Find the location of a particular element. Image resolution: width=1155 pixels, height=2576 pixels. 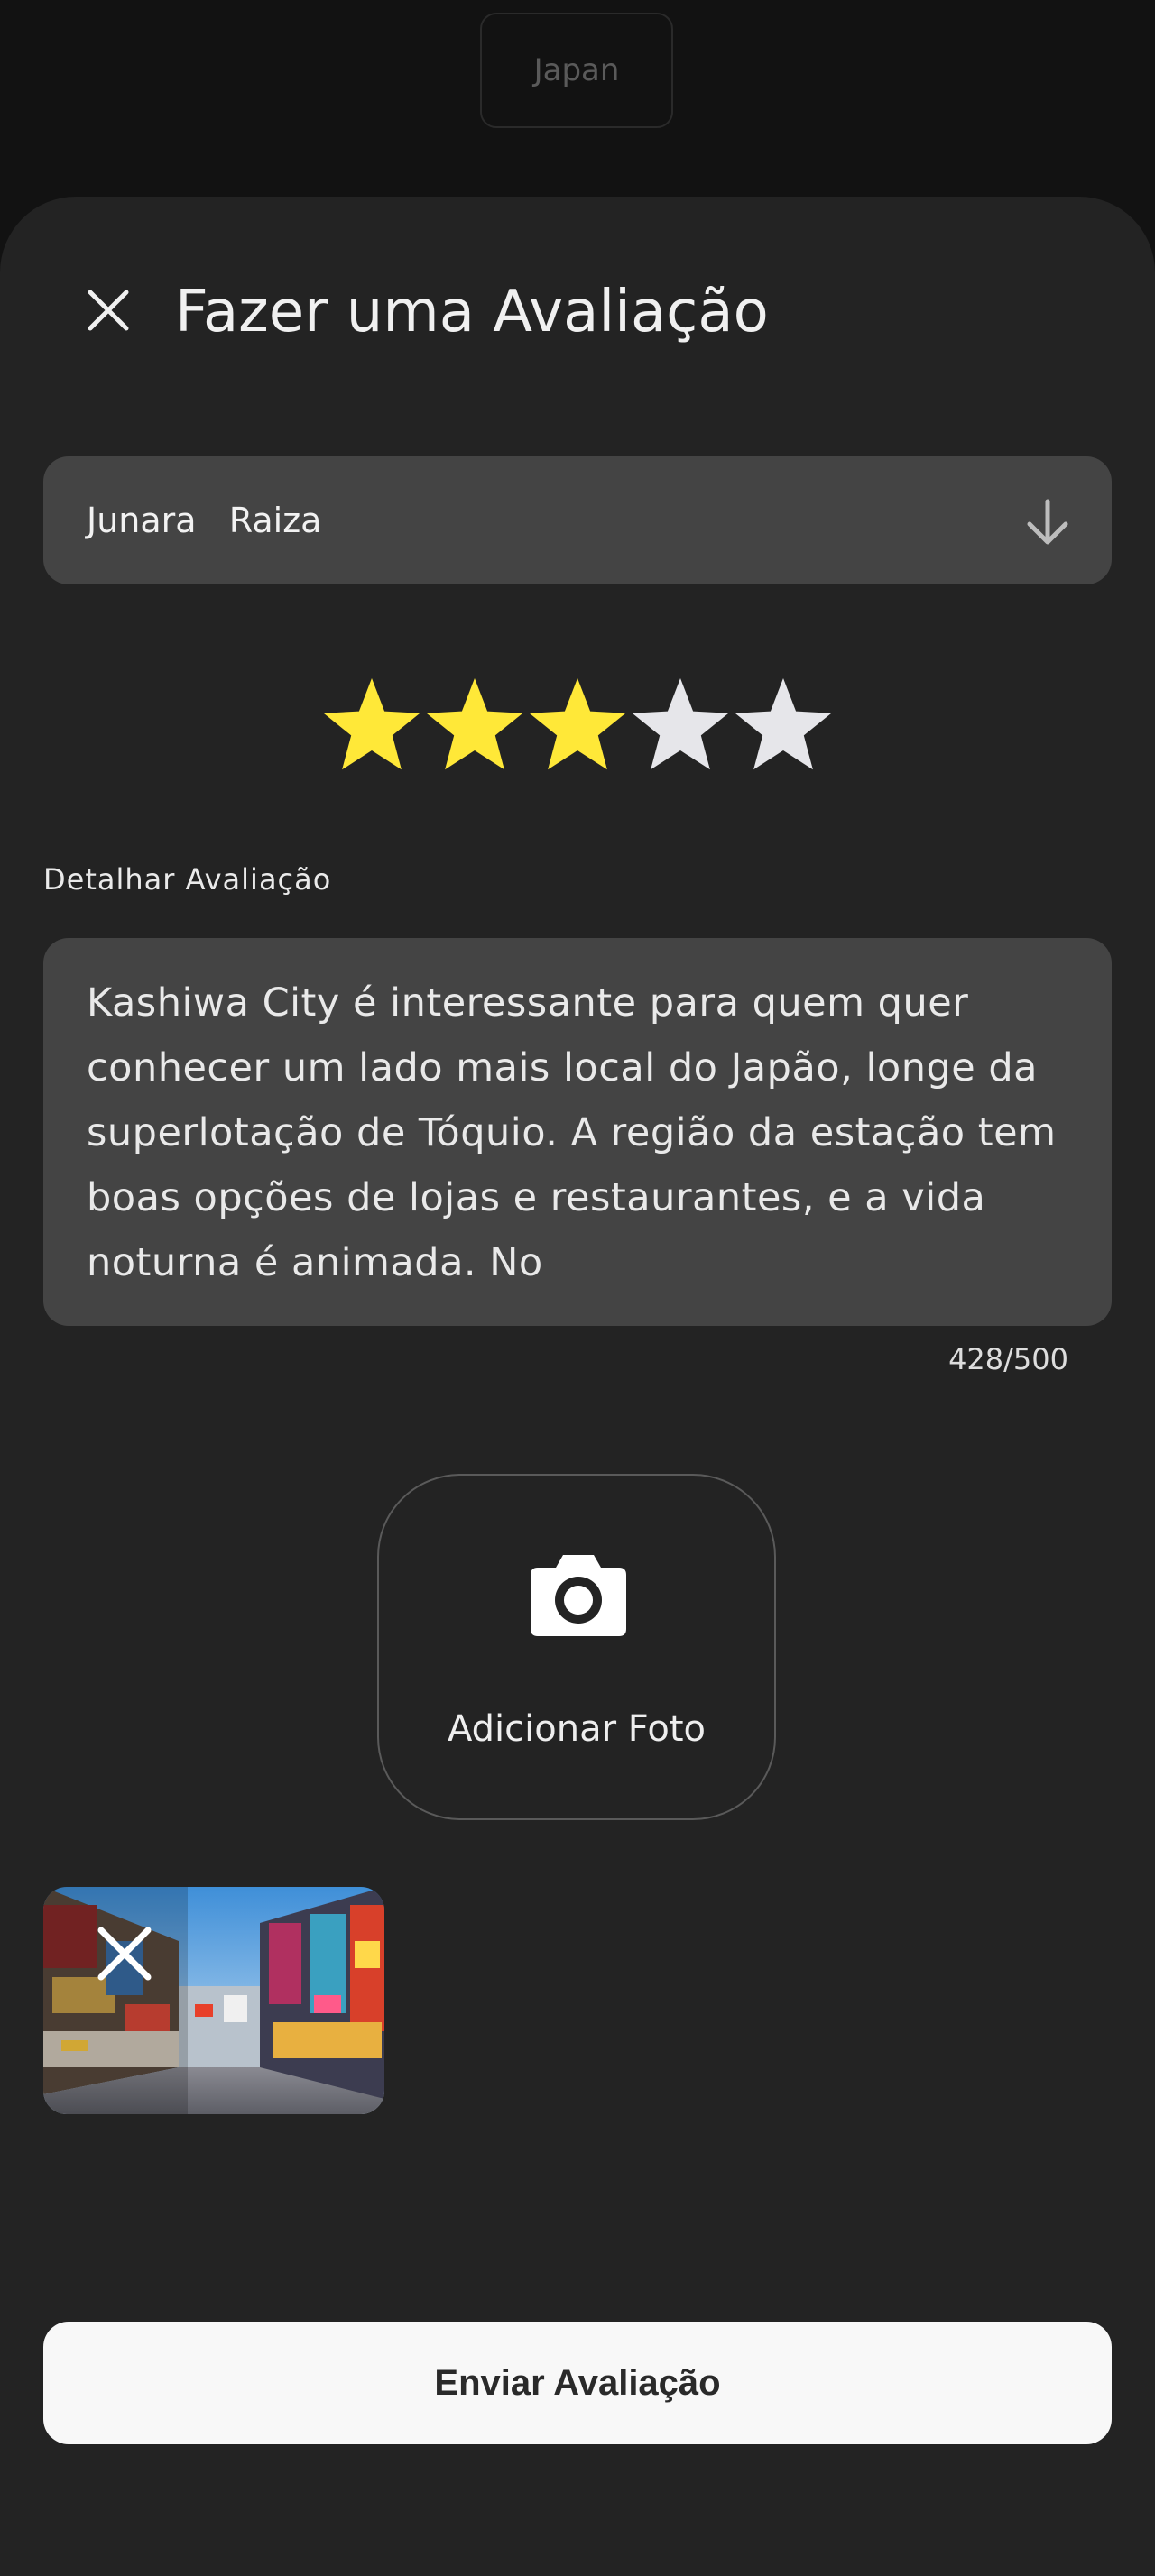

add-photo-button: Adicionar Foto is located at coordinates (576, 1647).